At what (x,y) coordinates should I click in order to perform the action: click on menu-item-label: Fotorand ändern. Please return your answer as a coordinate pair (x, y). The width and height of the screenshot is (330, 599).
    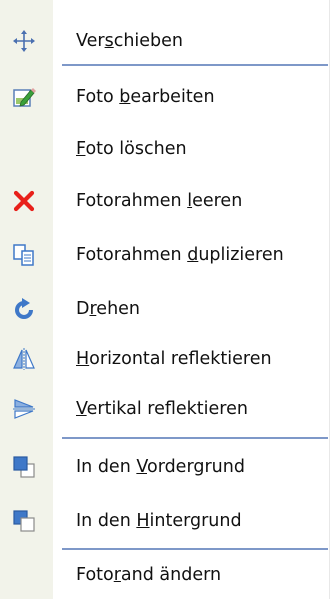
    Looking at the image, I should click on (149, 575).